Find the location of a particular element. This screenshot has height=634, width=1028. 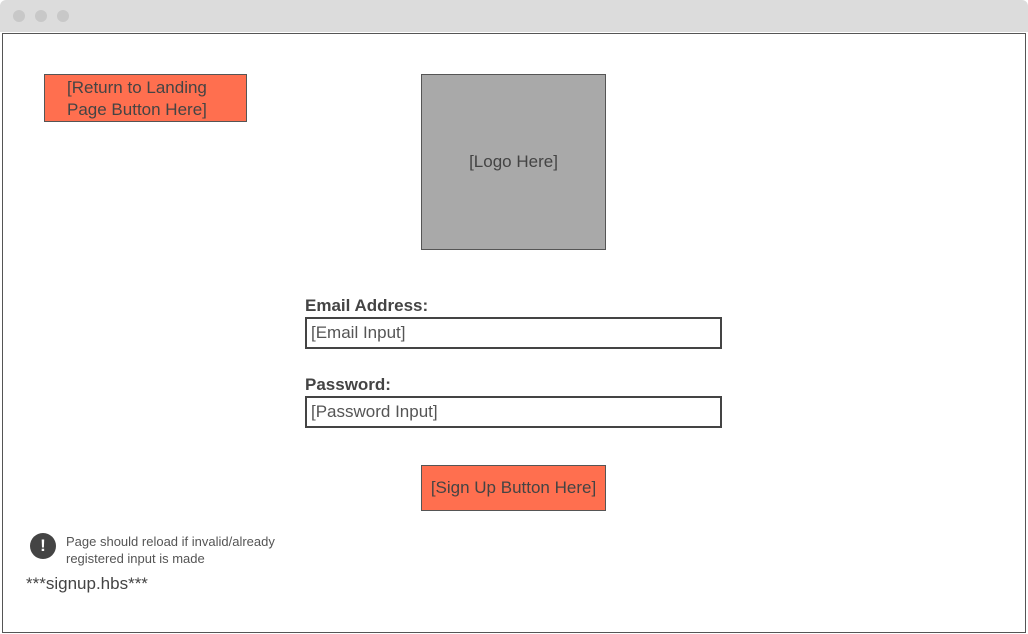

return-to-landing-button: [Return to Landing Page Button Here] is located at coordinates (145, 98).